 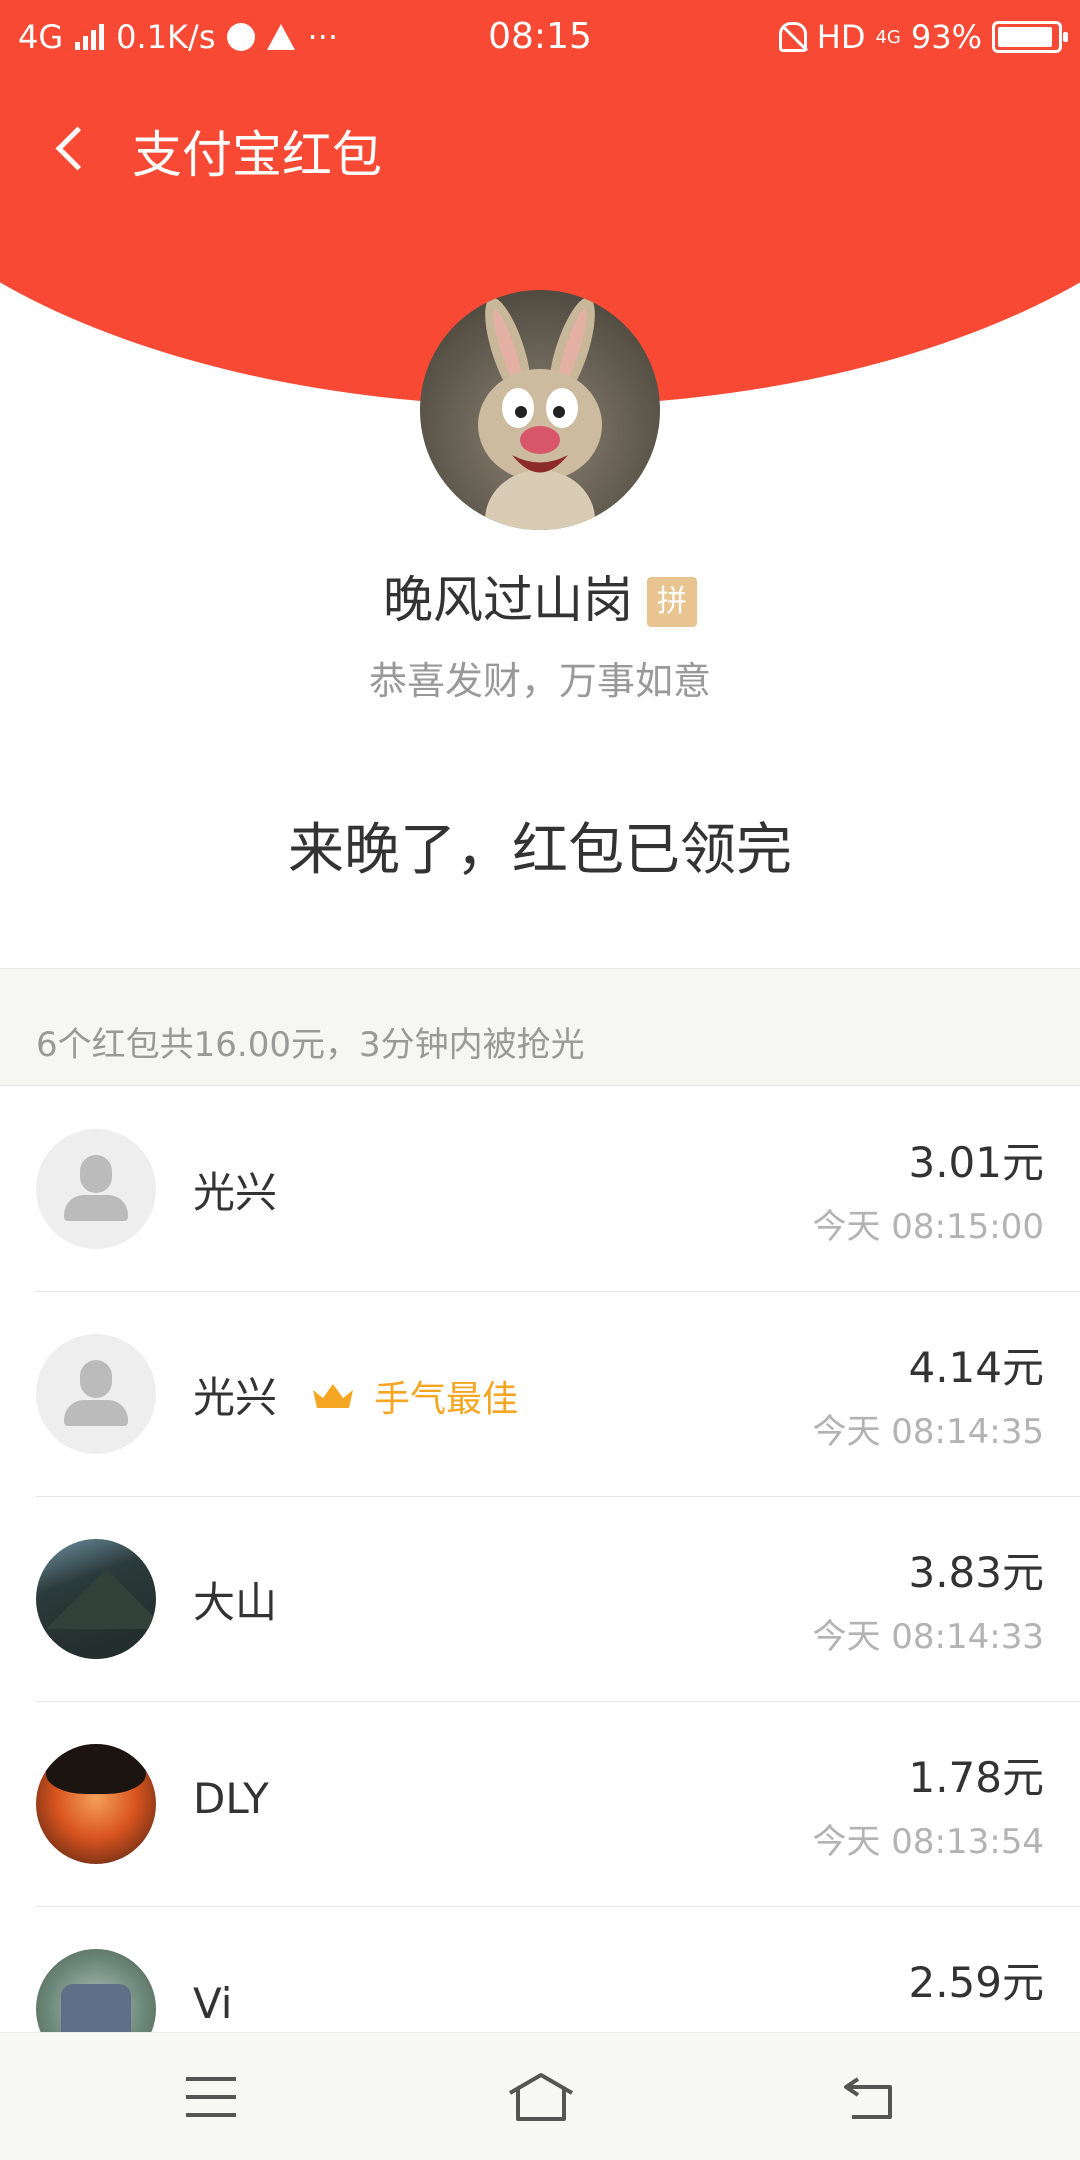 I want to click on recipient-name: 大山, so click(x=235, y=1602).